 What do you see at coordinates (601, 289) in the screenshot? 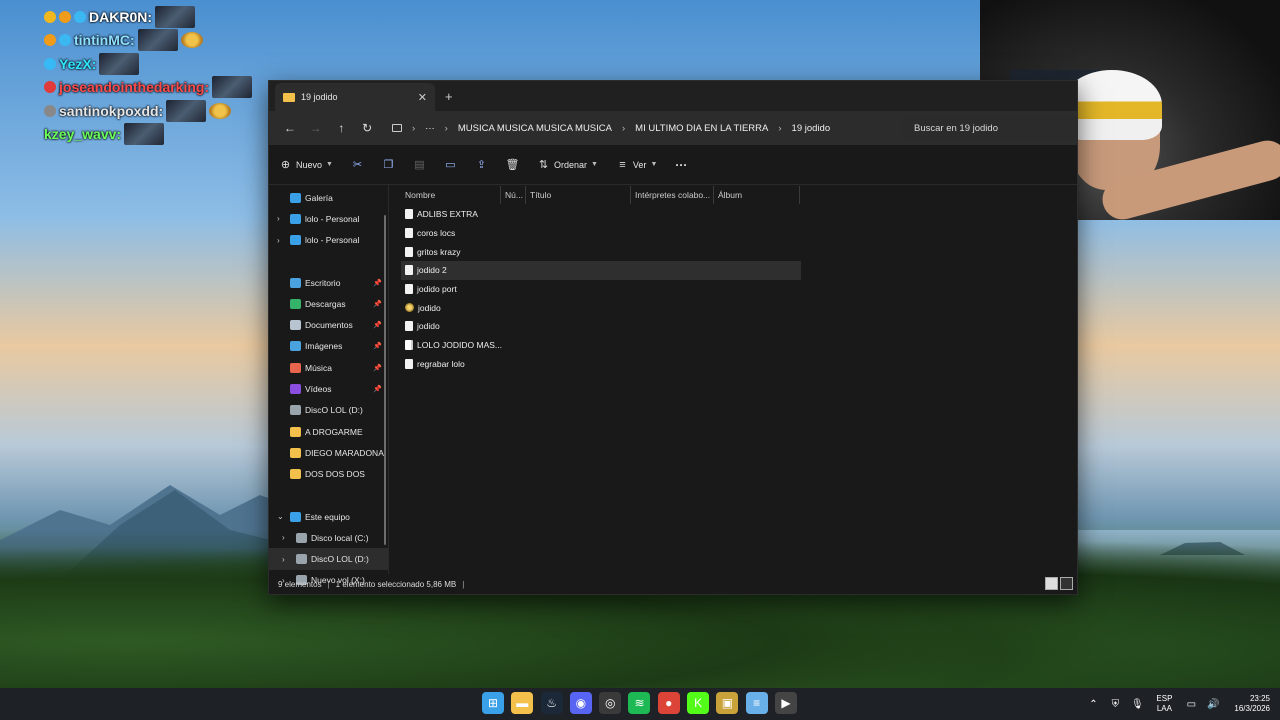
I see `file-row: jodido port` at bounding box center [601, 289].